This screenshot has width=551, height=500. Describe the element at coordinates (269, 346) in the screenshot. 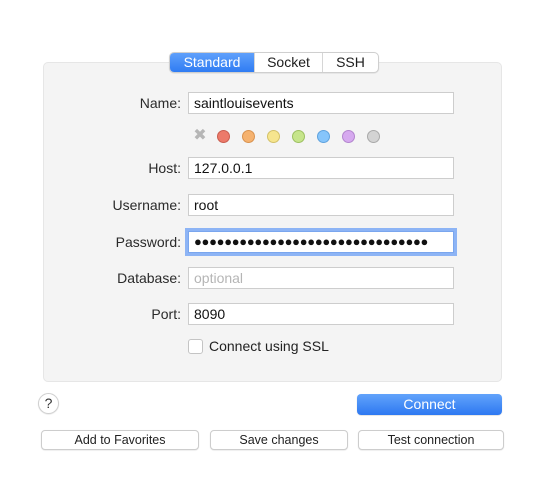

I see `ssl-checkbox-label: Connect using SSL` at that location.